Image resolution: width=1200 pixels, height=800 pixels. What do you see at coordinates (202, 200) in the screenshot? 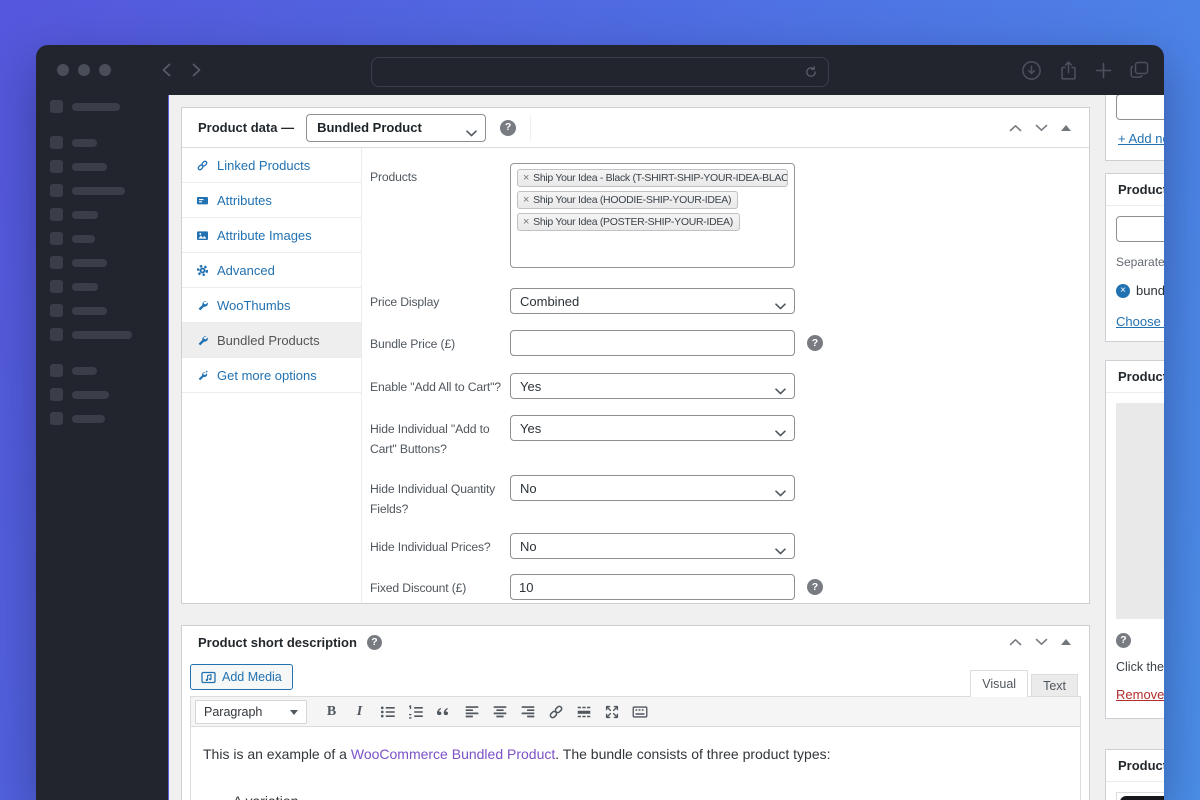
I see `attributes-icon` at bounding box center [202, 200].